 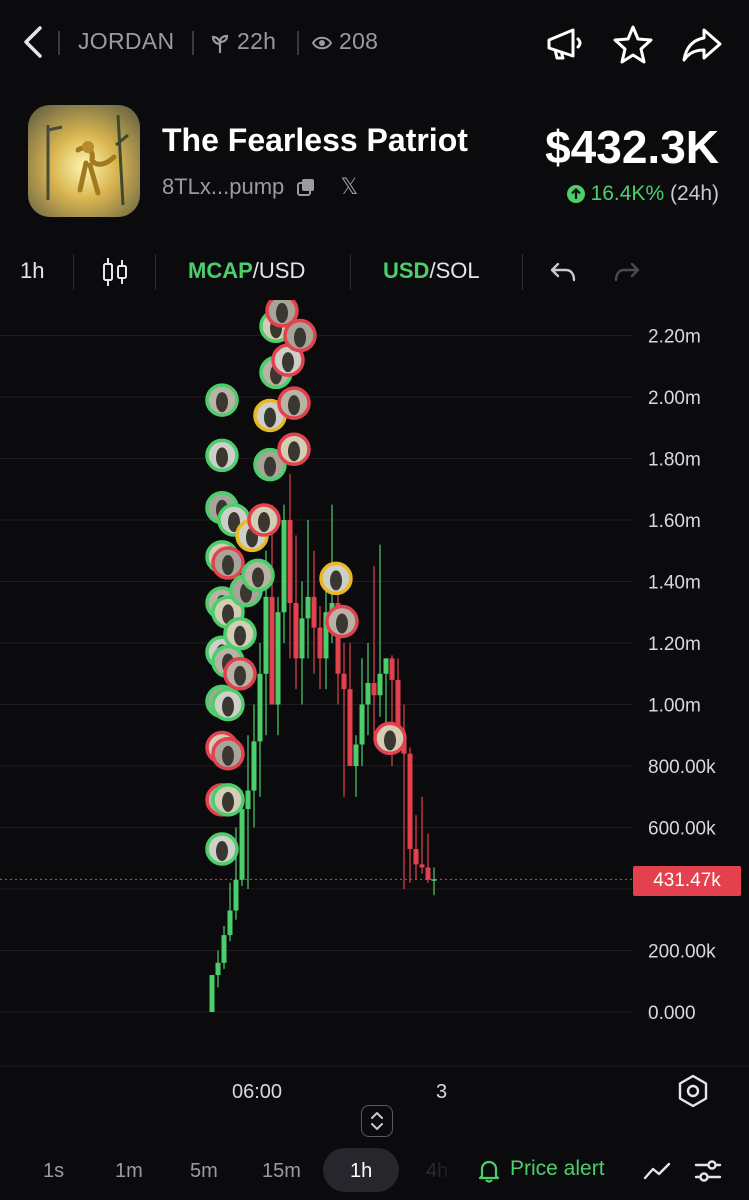 I want to click on token-name: The Fearless Patriot, so click(x=315, y=140).